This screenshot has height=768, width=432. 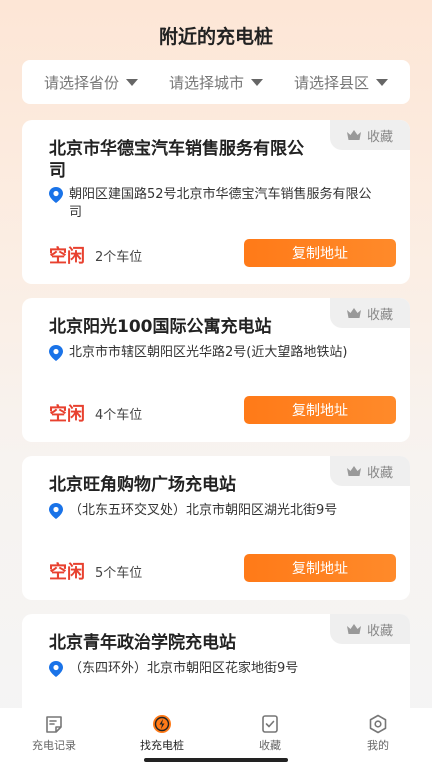 I want to click on station-address-text: 北京市市辖区朝阳区光华路2号(近大望路地铁站), so click(x=208, y=352).